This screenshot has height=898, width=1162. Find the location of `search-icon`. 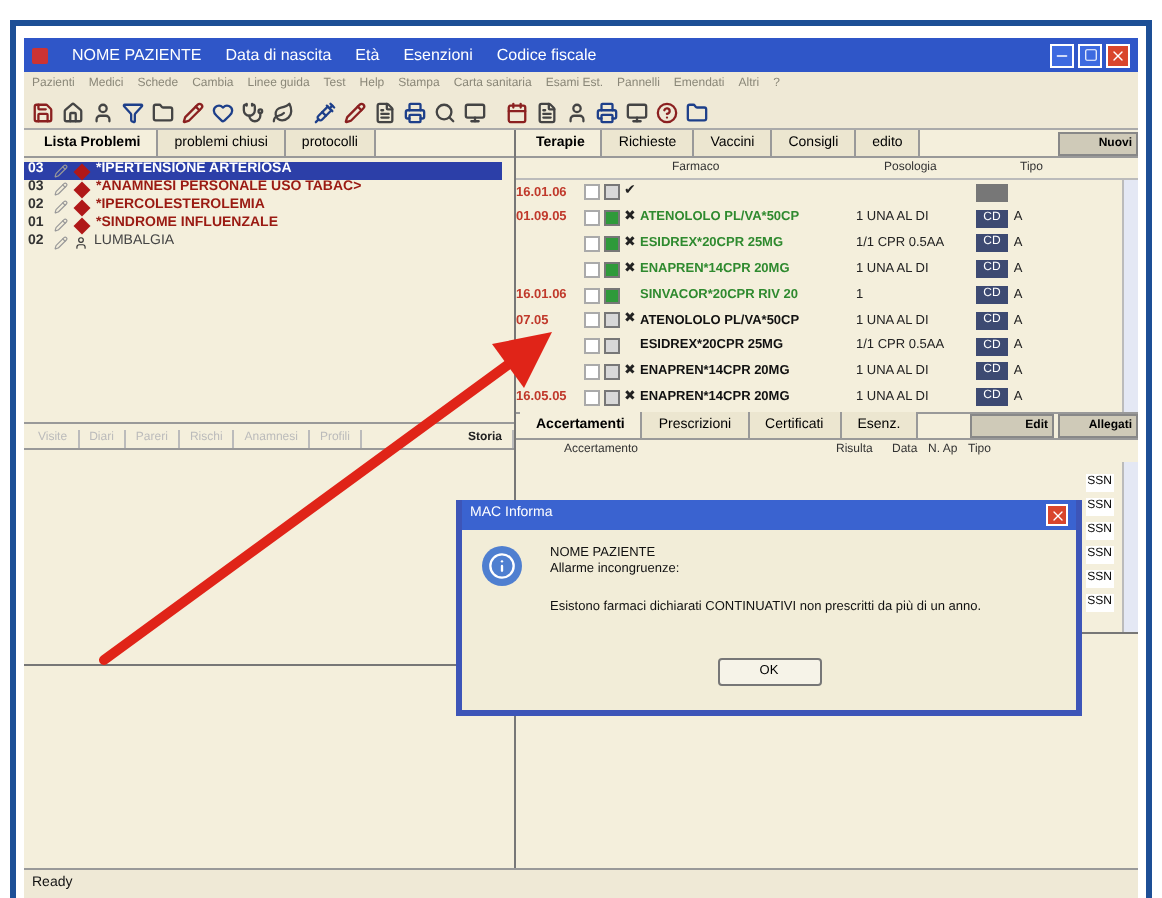

search-icon is located at coordinates (445, 112).